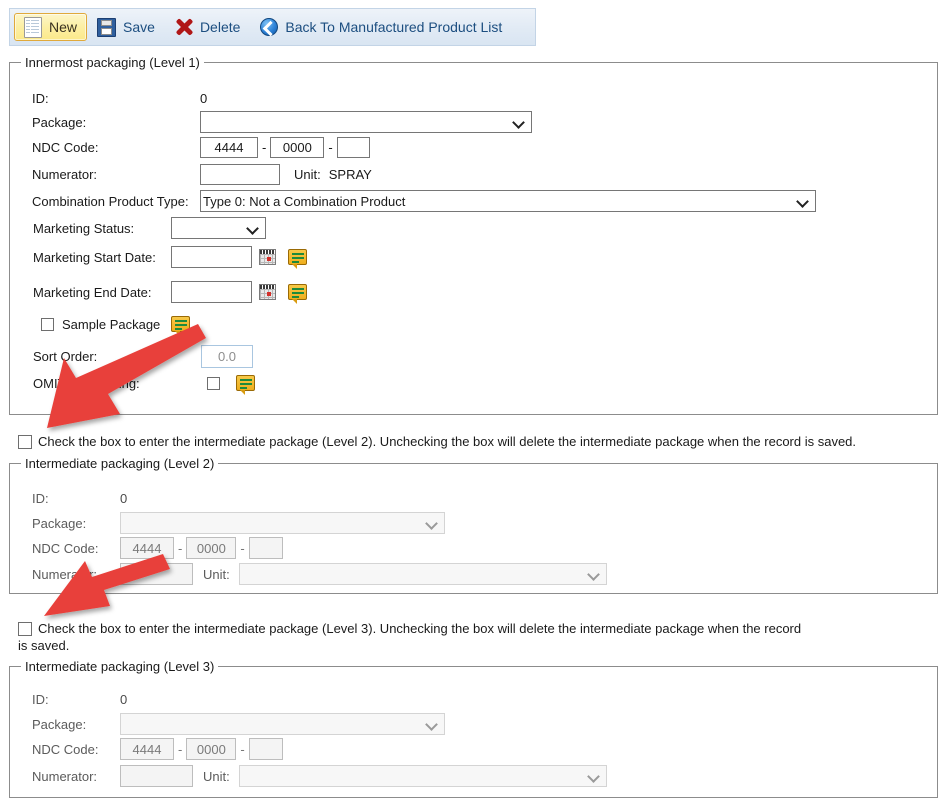 The width and height of the screenshot is (947, 801). I want to click on level1-marketing-end-row: Marketing End Date:, so click(170, 292).